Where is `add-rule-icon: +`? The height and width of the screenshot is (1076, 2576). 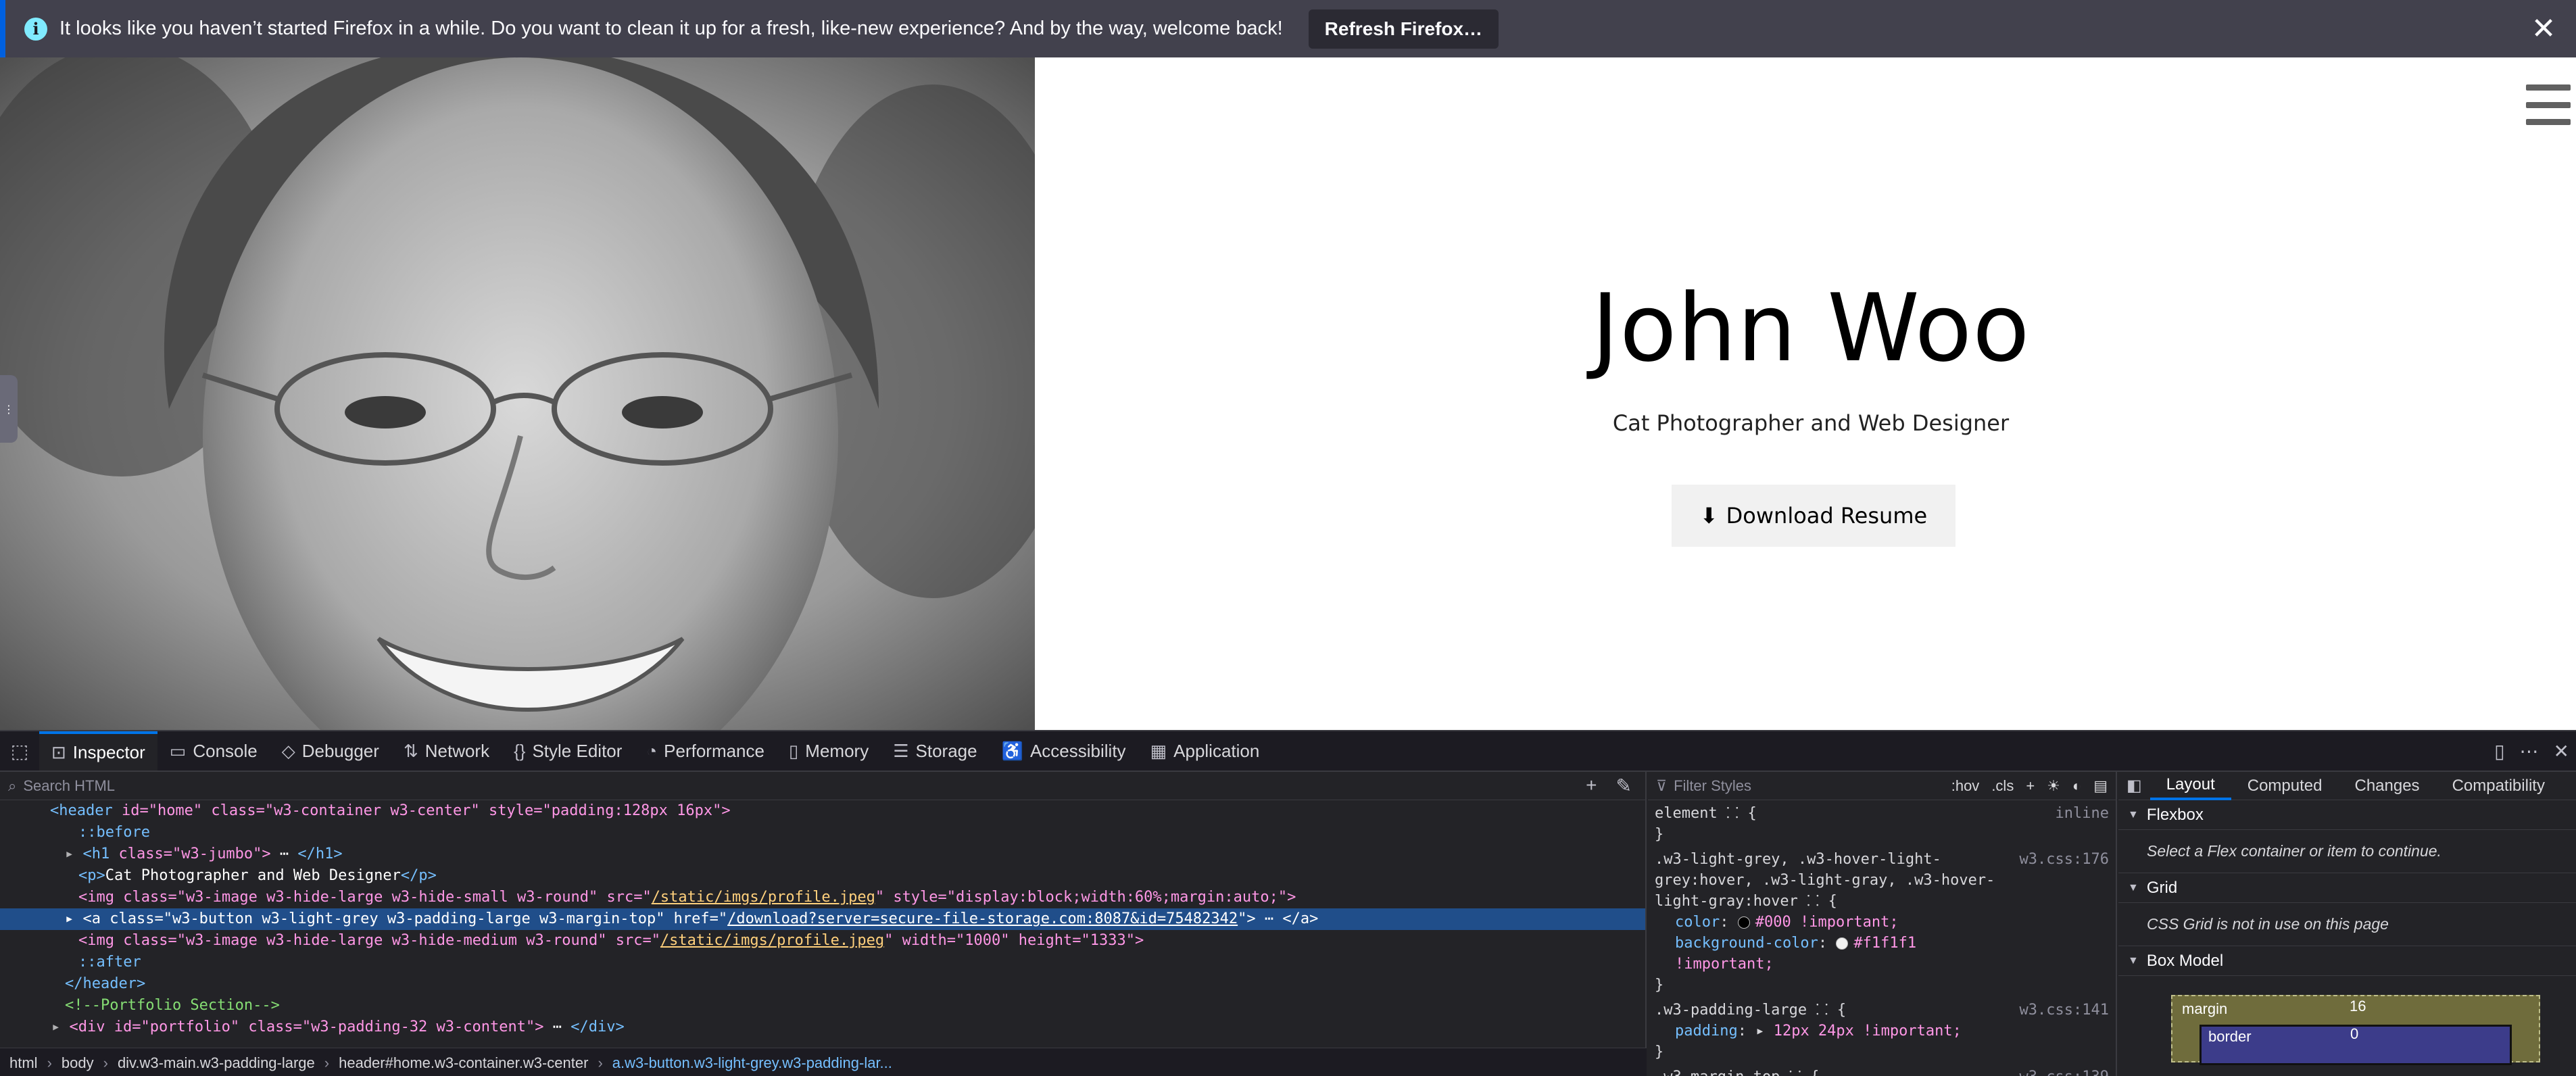
add-rule-icon: + is located at coordinates (2030, 786).